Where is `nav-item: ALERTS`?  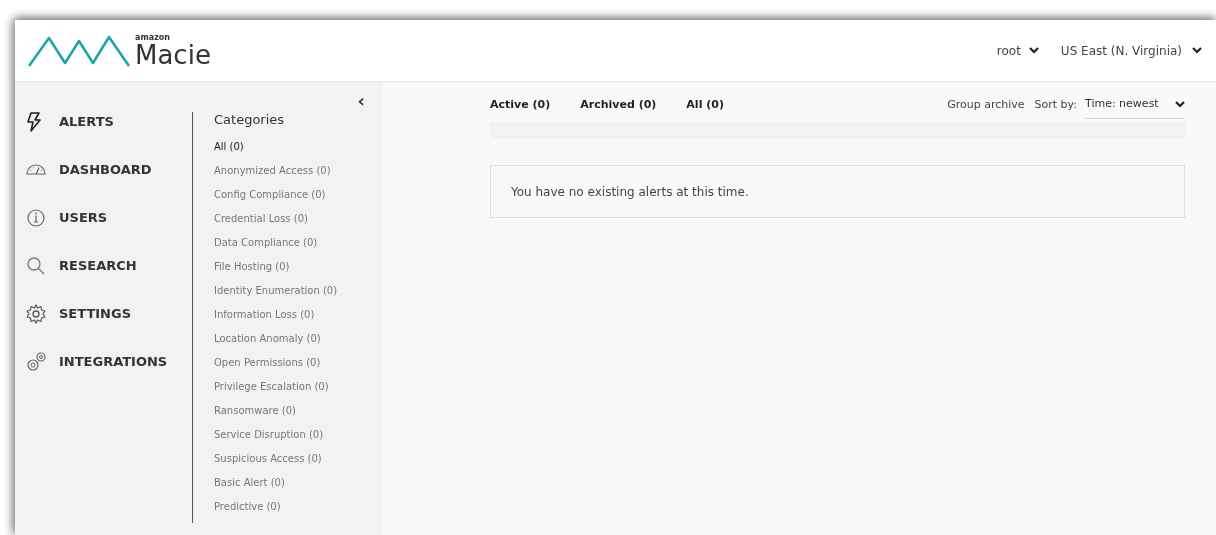 nav-item: ALERTS is located at coordinates (108, 122).